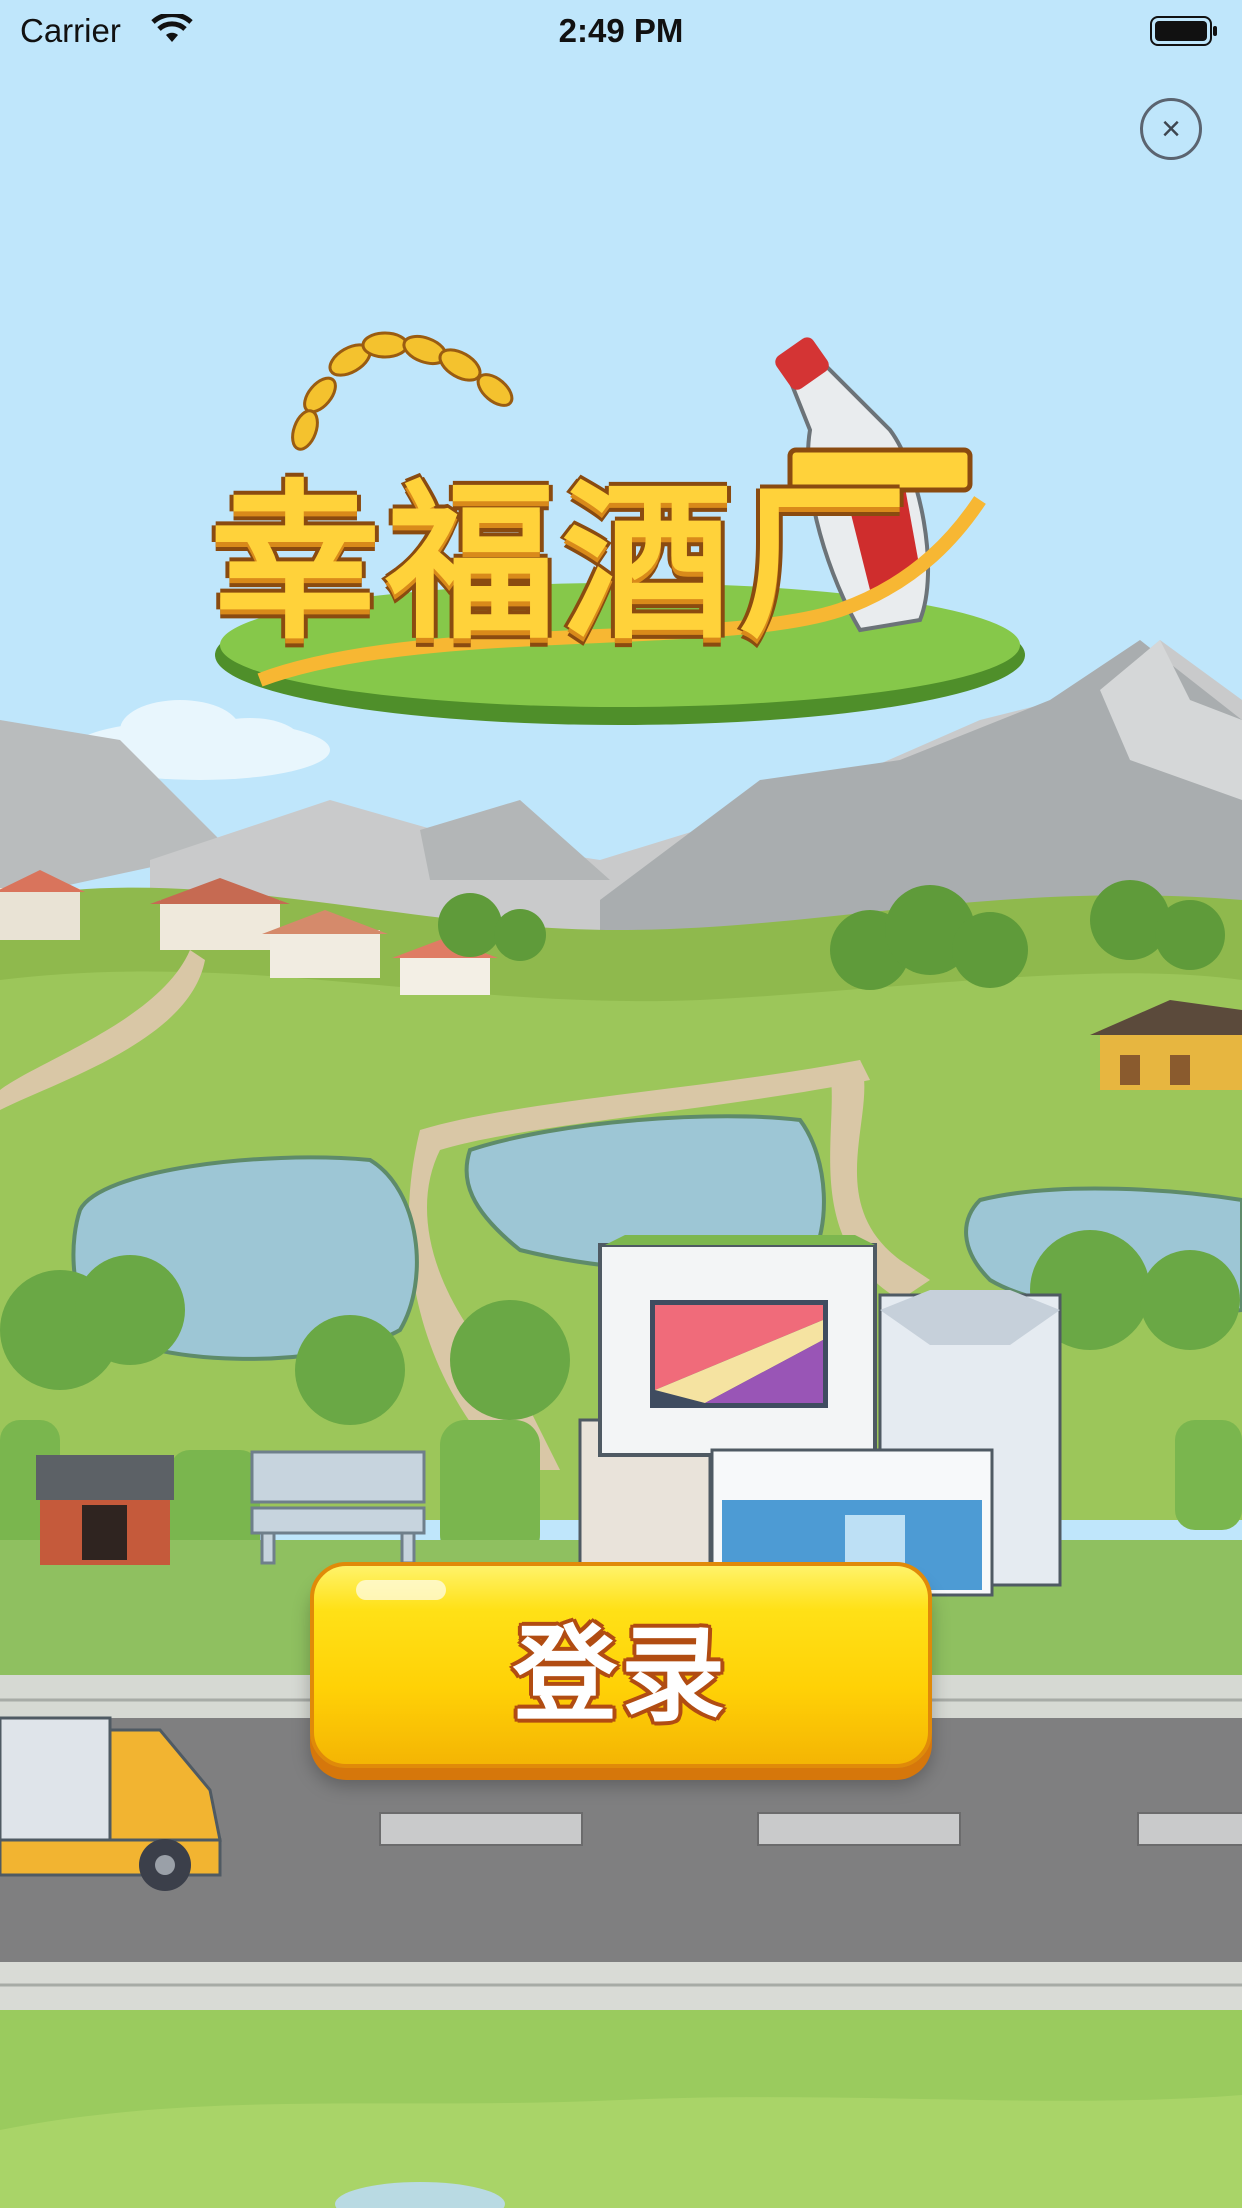 This screenshot has height=2208, width=1242. I want to click on battery-icon, so click(1183, 31).